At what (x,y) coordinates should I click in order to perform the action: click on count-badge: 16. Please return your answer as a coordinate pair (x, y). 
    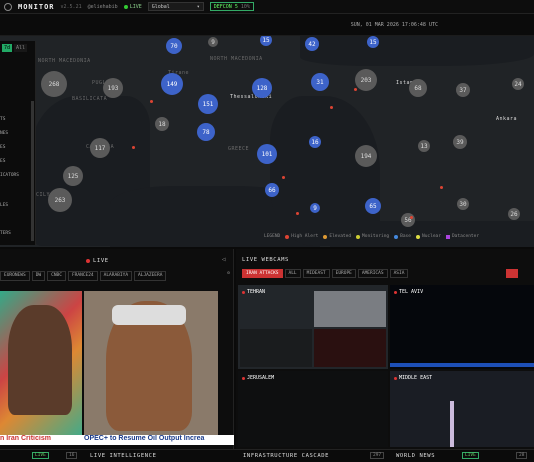
    Looking at the image, I should click on (72, 455).